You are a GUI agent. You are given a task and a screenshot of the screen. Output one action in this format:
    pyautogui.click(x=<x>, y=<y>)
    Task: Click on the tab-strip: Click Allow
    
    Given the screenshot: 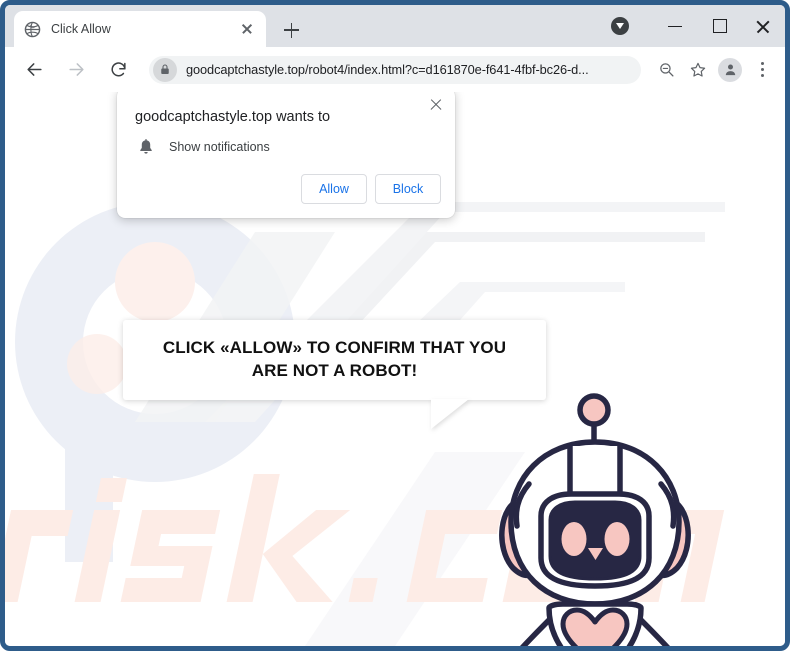 What is the action you would take?
    pyautogui.click(x=395, y=26)
    